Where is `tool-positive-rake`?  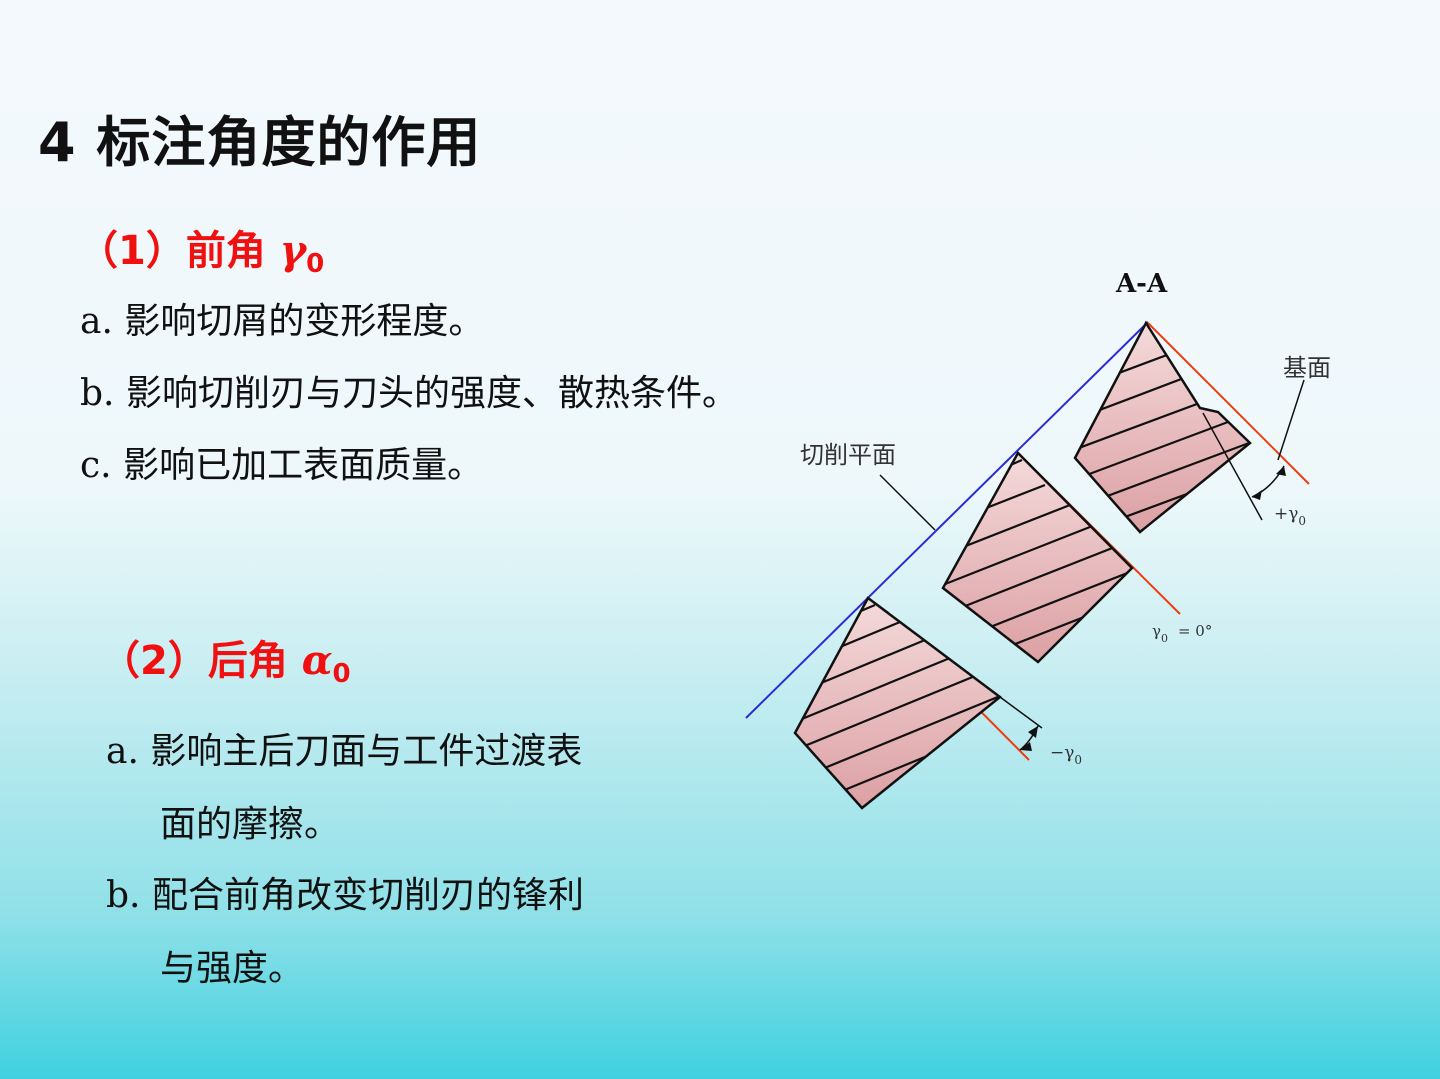
tool-positive-rake is located at coordinates (1162, 427).